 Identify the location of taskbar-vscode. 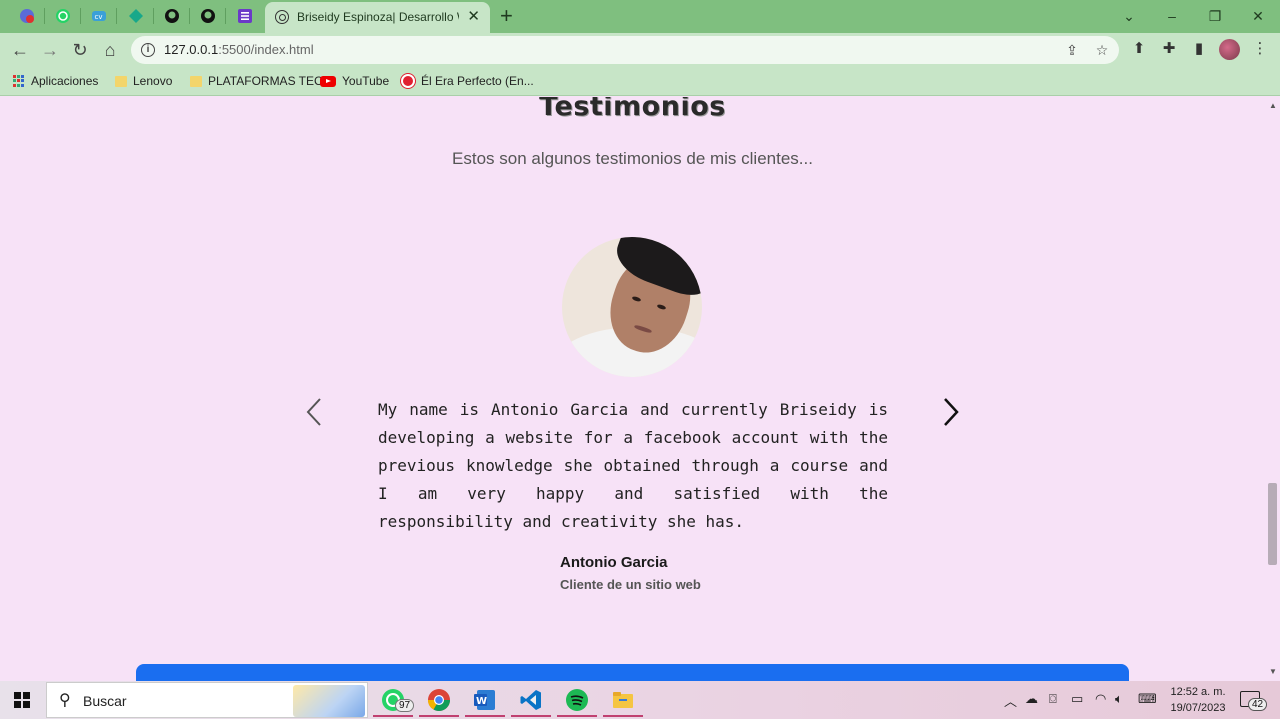
(531, 700).